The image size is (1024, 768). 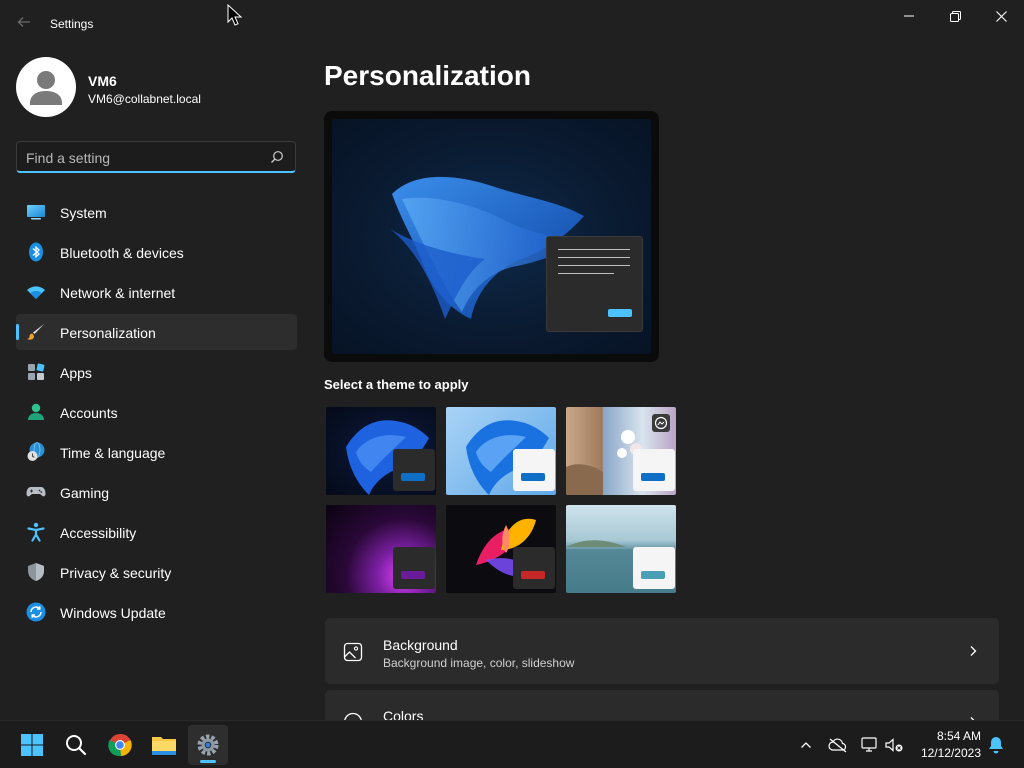 I want to click on slideshow-icon, so click(x=661, y=423).